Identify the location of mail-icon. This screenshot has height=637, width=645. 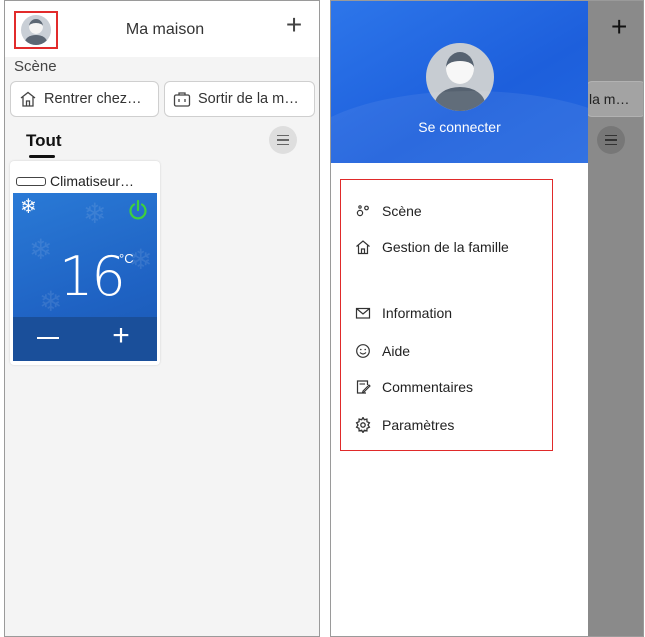
(363, 313).